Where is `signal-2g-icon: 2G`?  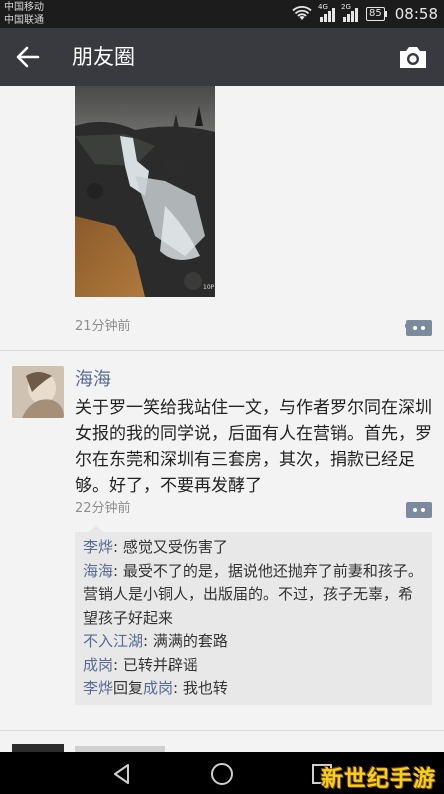
signal-2g-icon: 2G is located at coordinates (350, 12).